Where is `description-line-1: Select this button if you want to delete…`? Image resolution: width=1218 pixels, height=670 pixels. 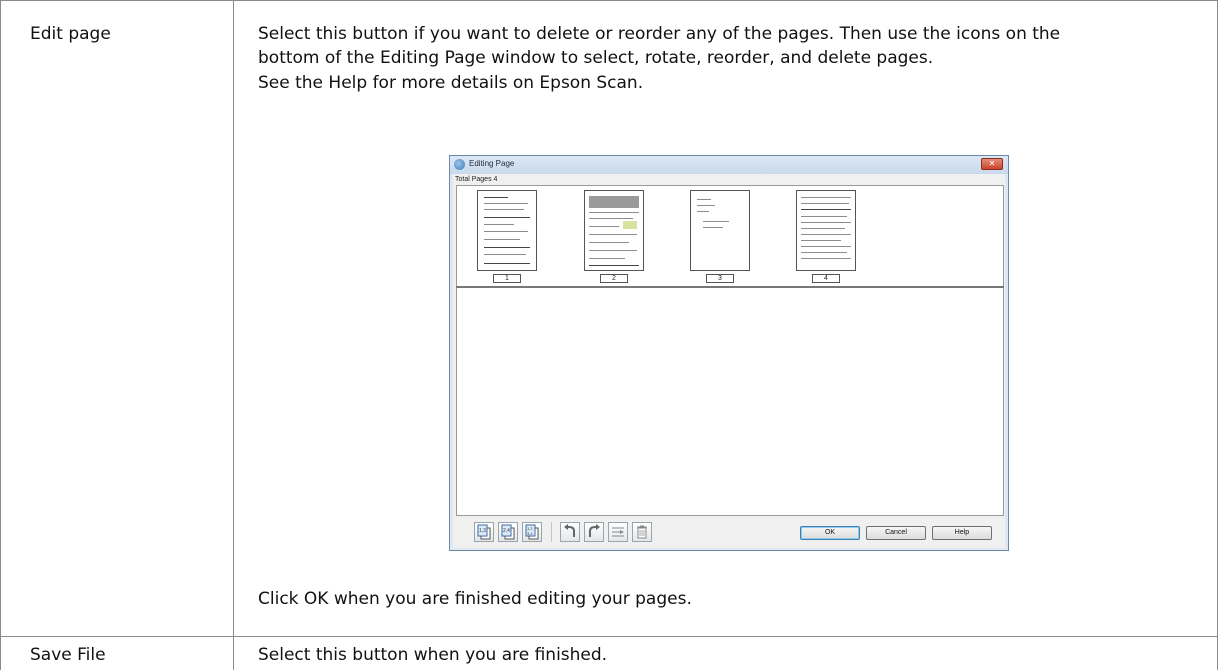
description-line-1: Select this button if you want to delete… is located at coordinates (659, 34).